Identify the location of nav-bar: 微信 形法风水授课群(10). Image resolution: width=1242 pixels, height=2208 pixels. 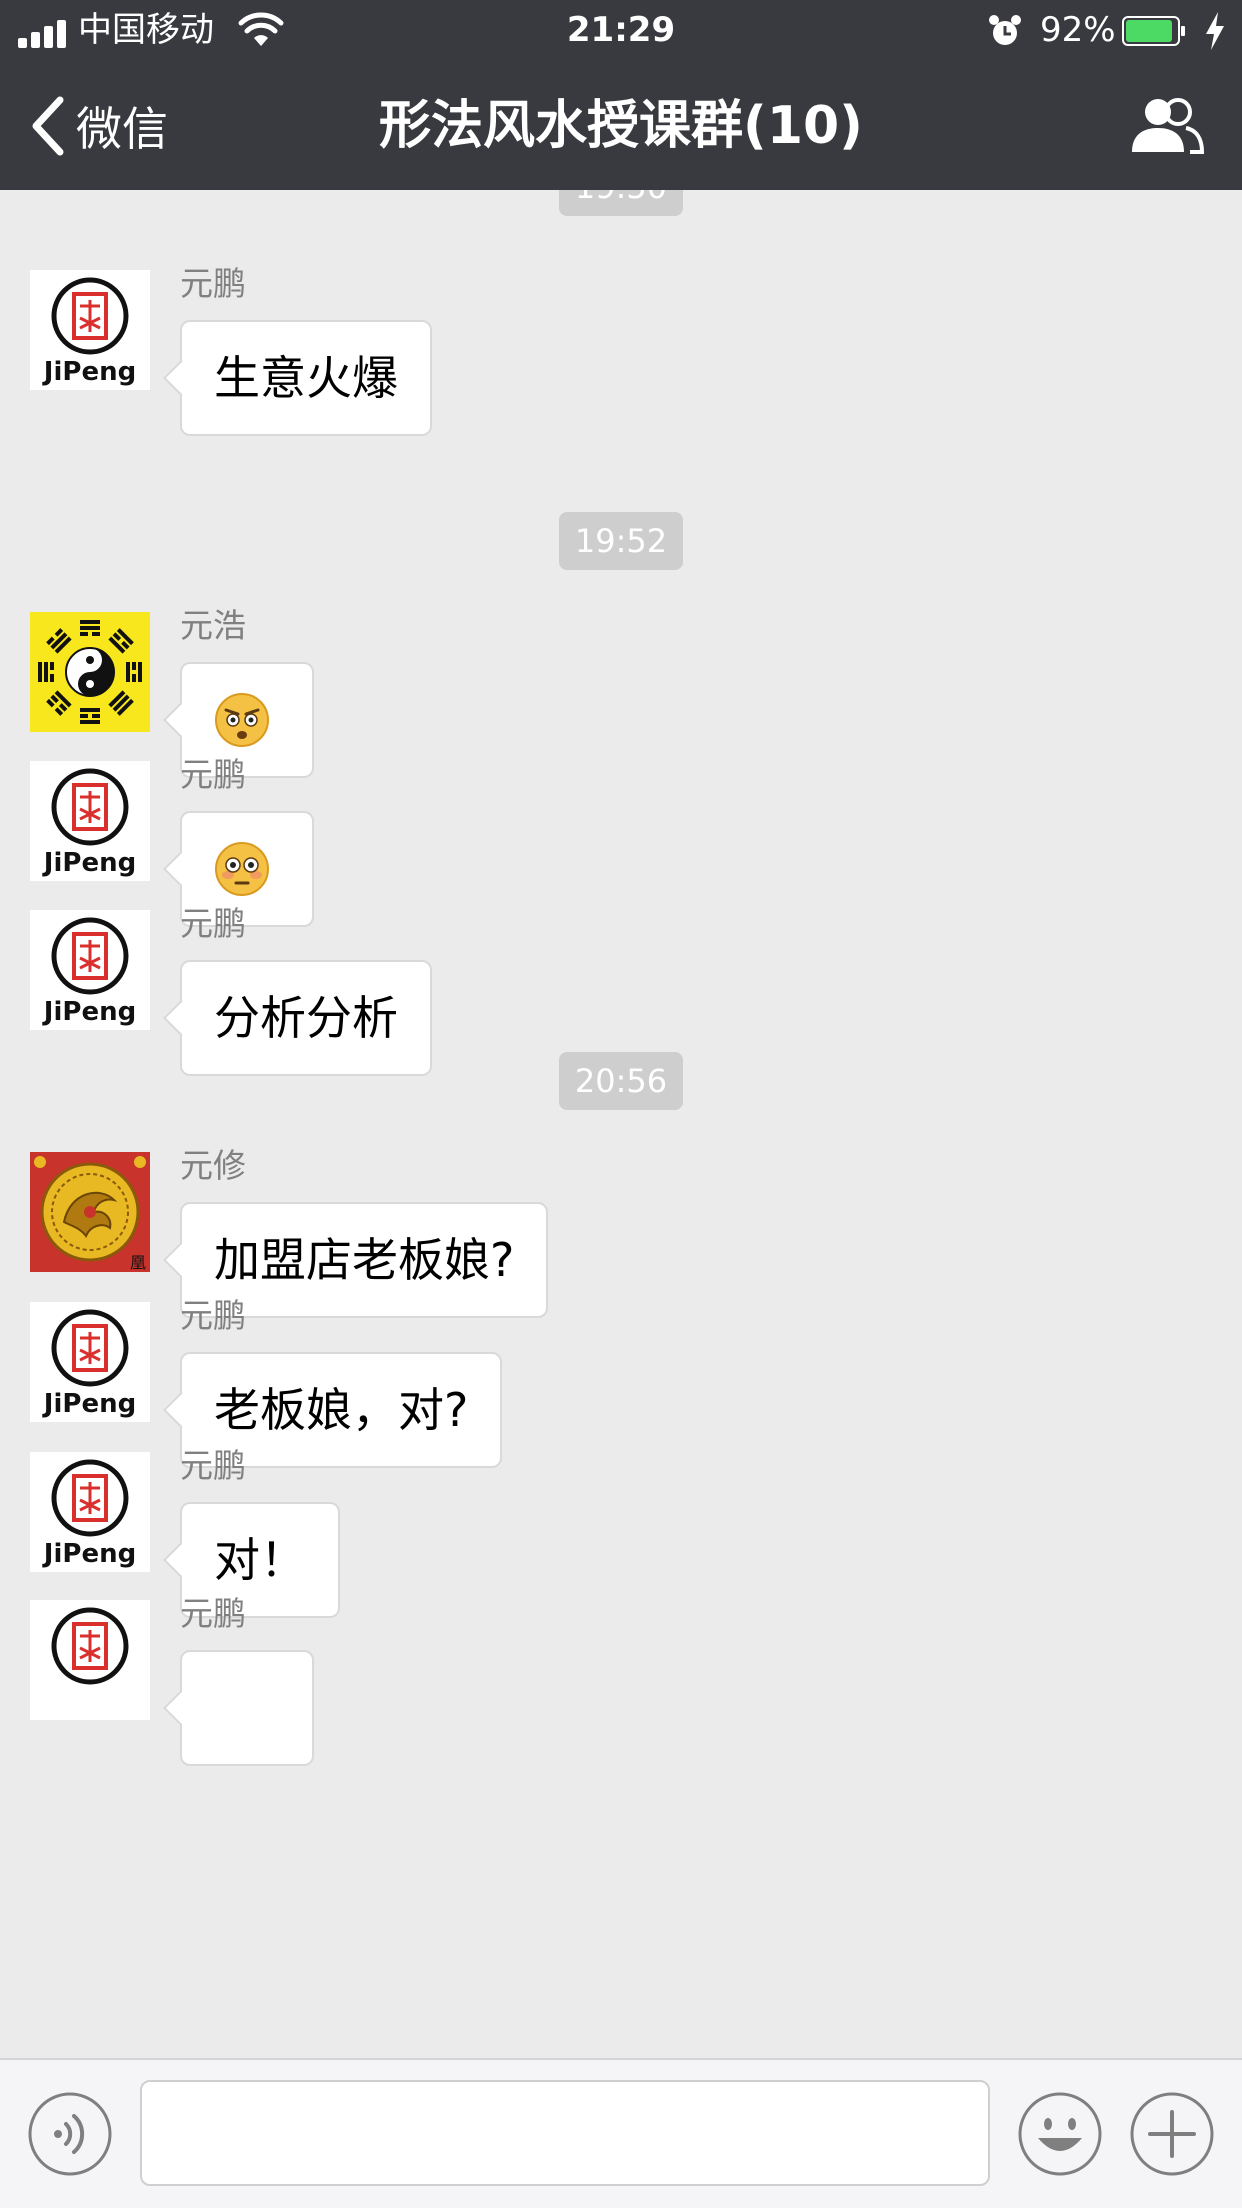
(621, 126).